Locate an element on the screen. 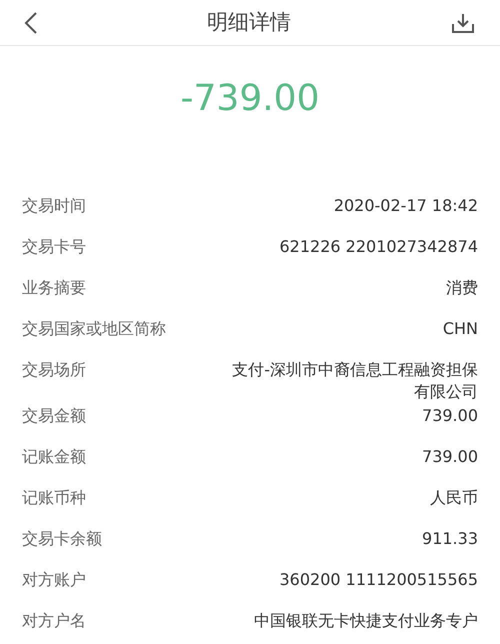 The width and height of the screenshot is (500, 644). field-label: 业务摘要 is located at coordinates (54, 288).